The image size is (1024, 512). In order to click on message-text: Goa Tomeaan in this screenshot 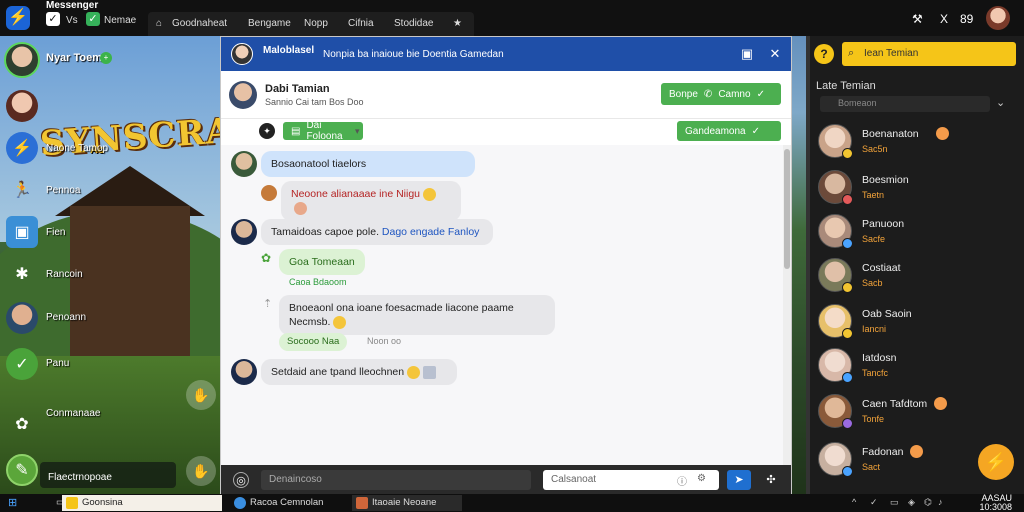, I will do `click(322, 262)`.